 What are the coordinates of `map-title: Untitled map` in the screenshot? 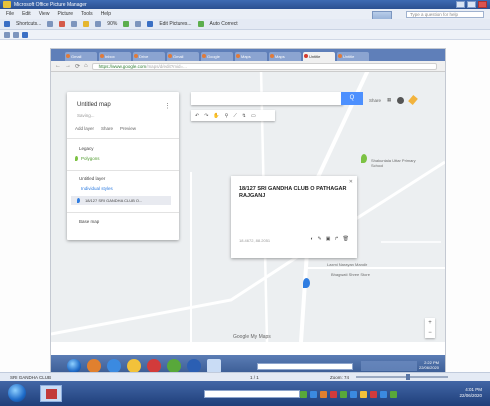 It's located at (94, 105).